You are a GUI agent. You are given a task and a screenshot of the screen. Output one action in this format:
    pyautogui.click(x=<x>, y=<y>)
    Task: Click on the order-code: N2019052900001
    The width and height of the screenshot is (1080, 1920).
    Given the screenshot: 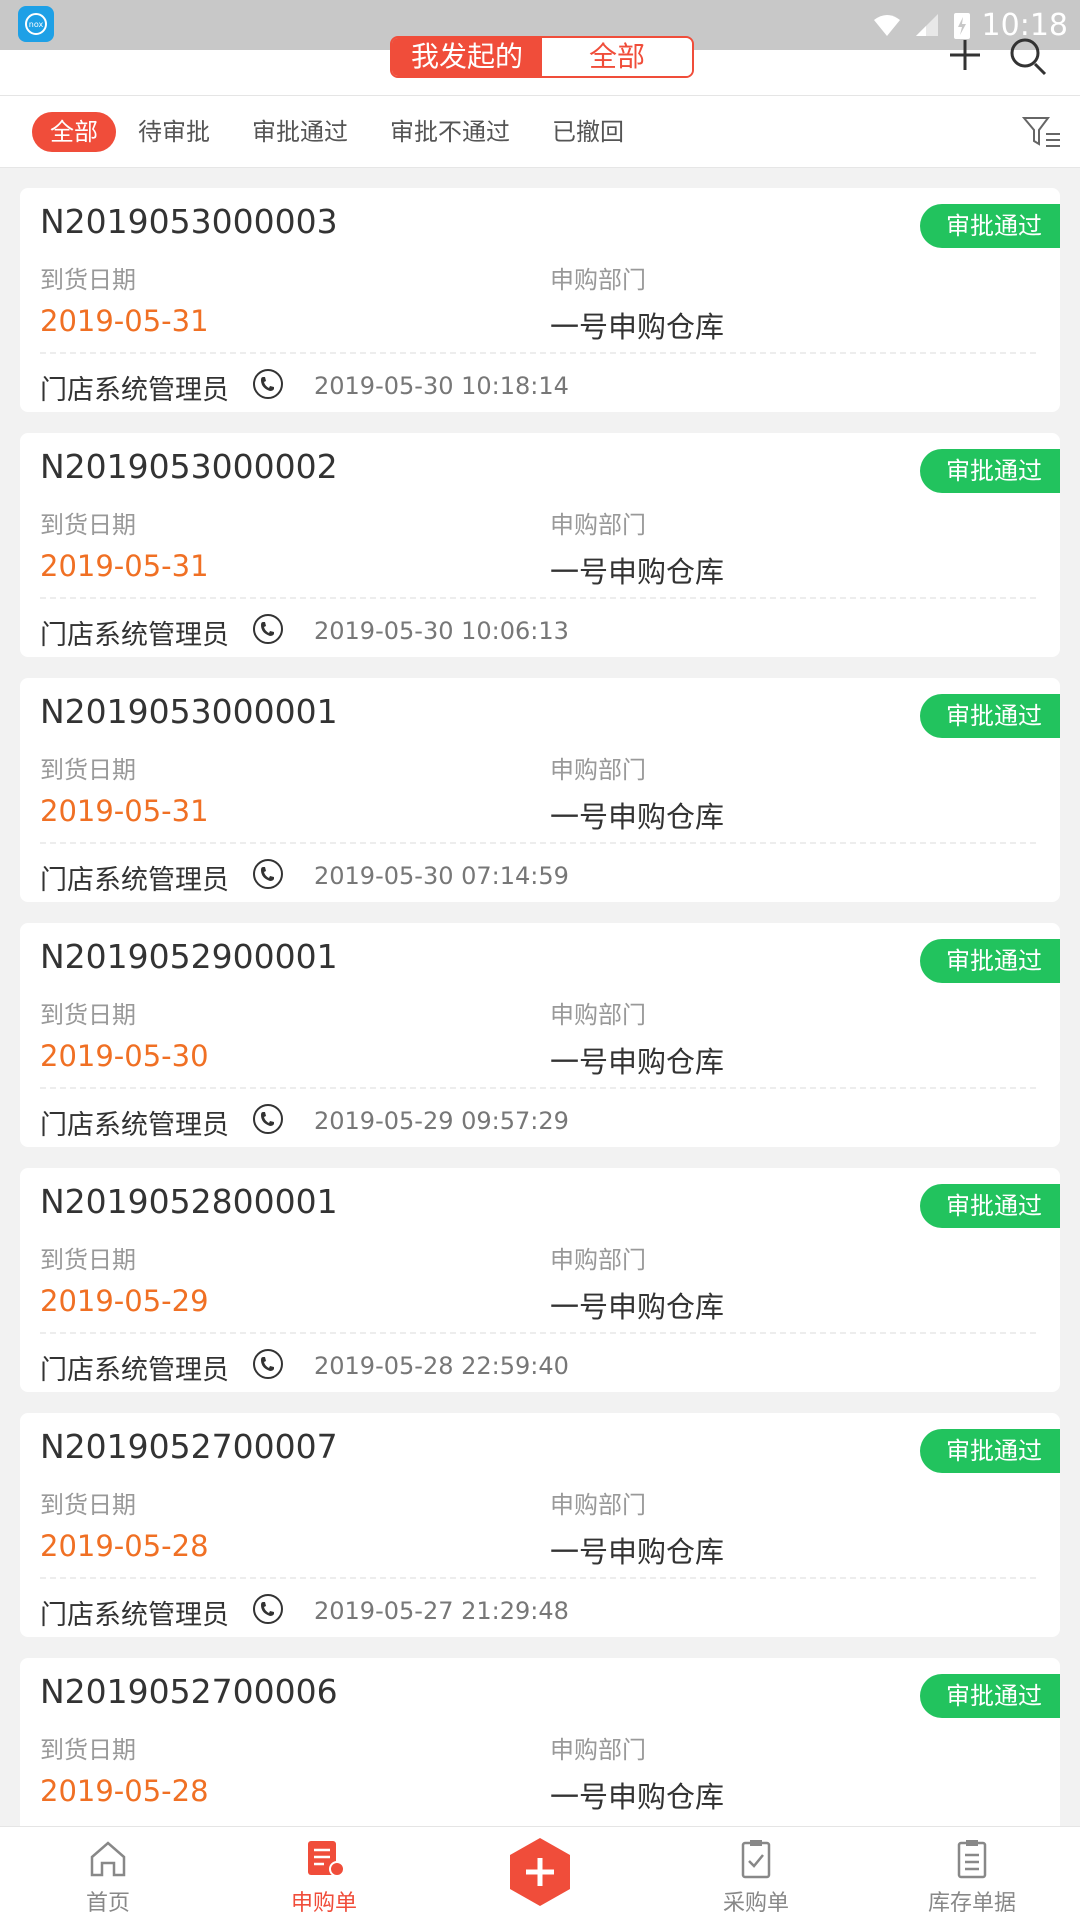 What is the action you would take?
    pyautogui.click(x=189, y=956)
    